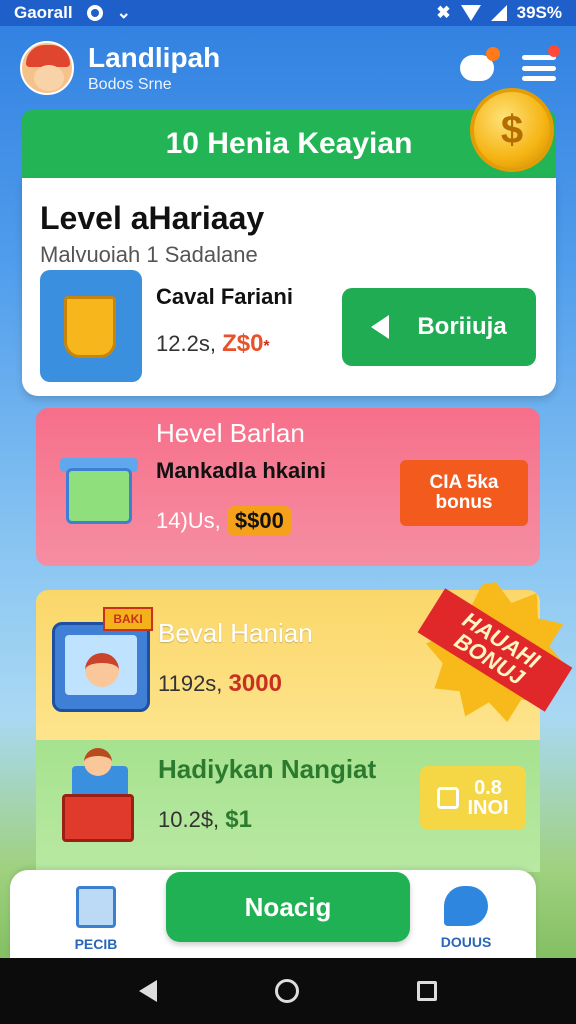  What do you see at coordinates (188, 520) in the screenshot?
I see `item-duration: 14)Us,` at bounding box center [188, 520].